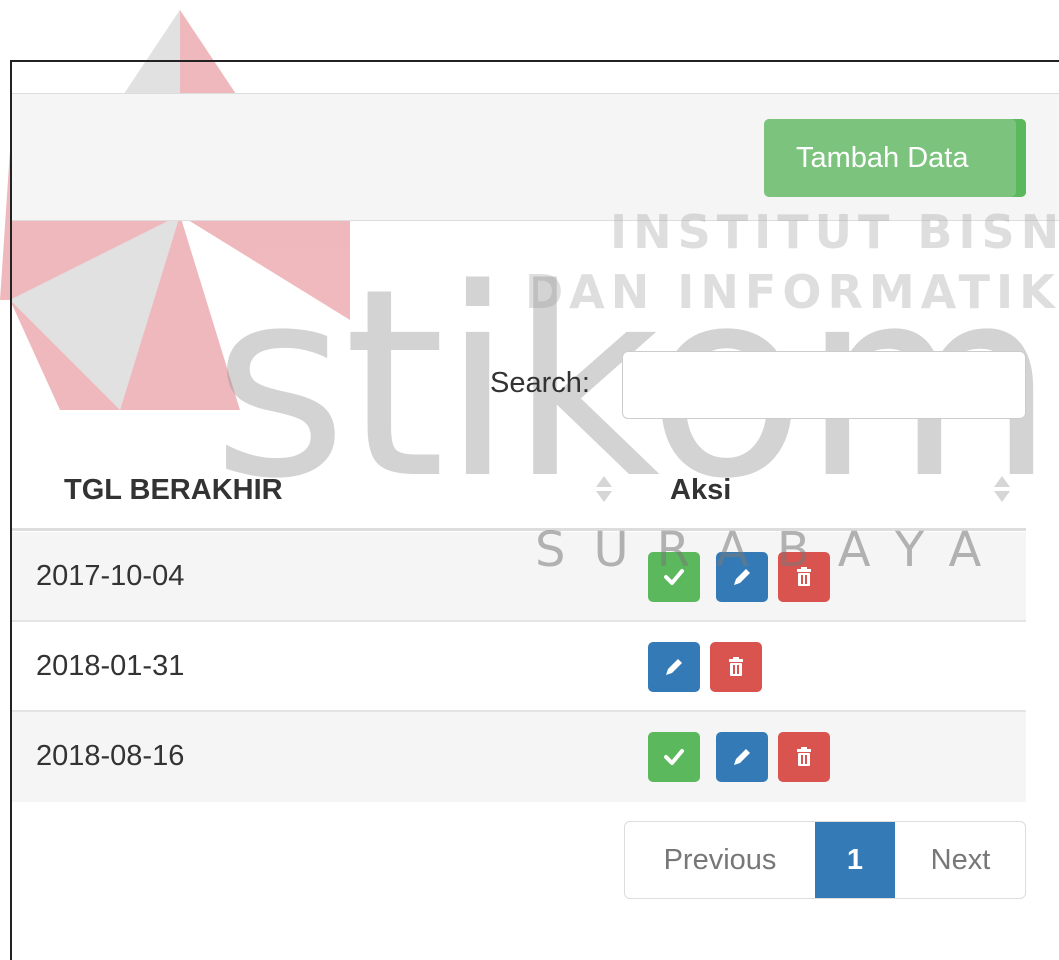 This screenshot has width=1059, height=960. What do you see at coordinates (855, 860) in the screenshot?
I see `current-page-button: 1` at bounding box center [855, 860].